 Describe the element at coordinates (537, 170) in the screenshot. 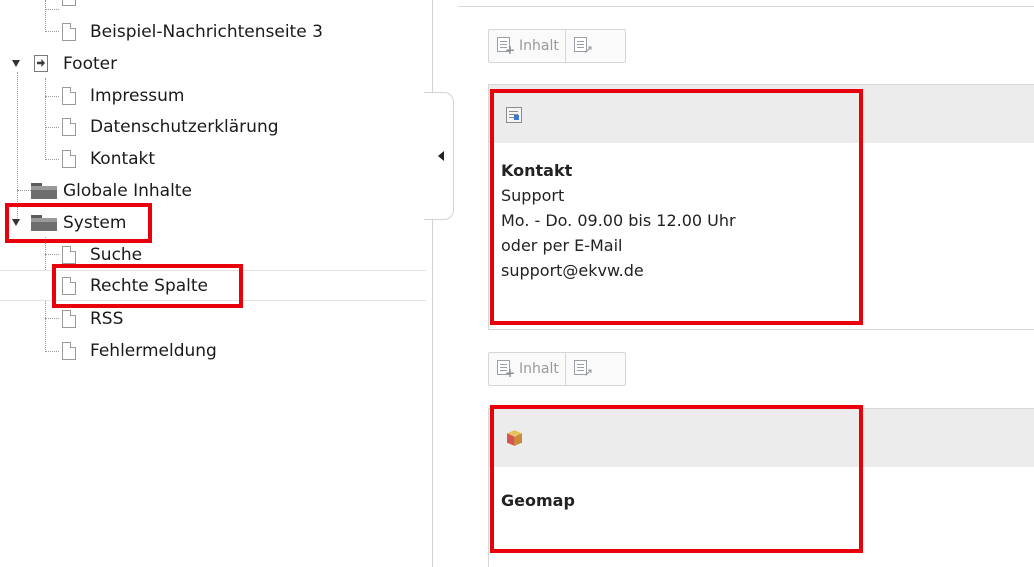

I see `content-element-title: Kontakt` at that location.